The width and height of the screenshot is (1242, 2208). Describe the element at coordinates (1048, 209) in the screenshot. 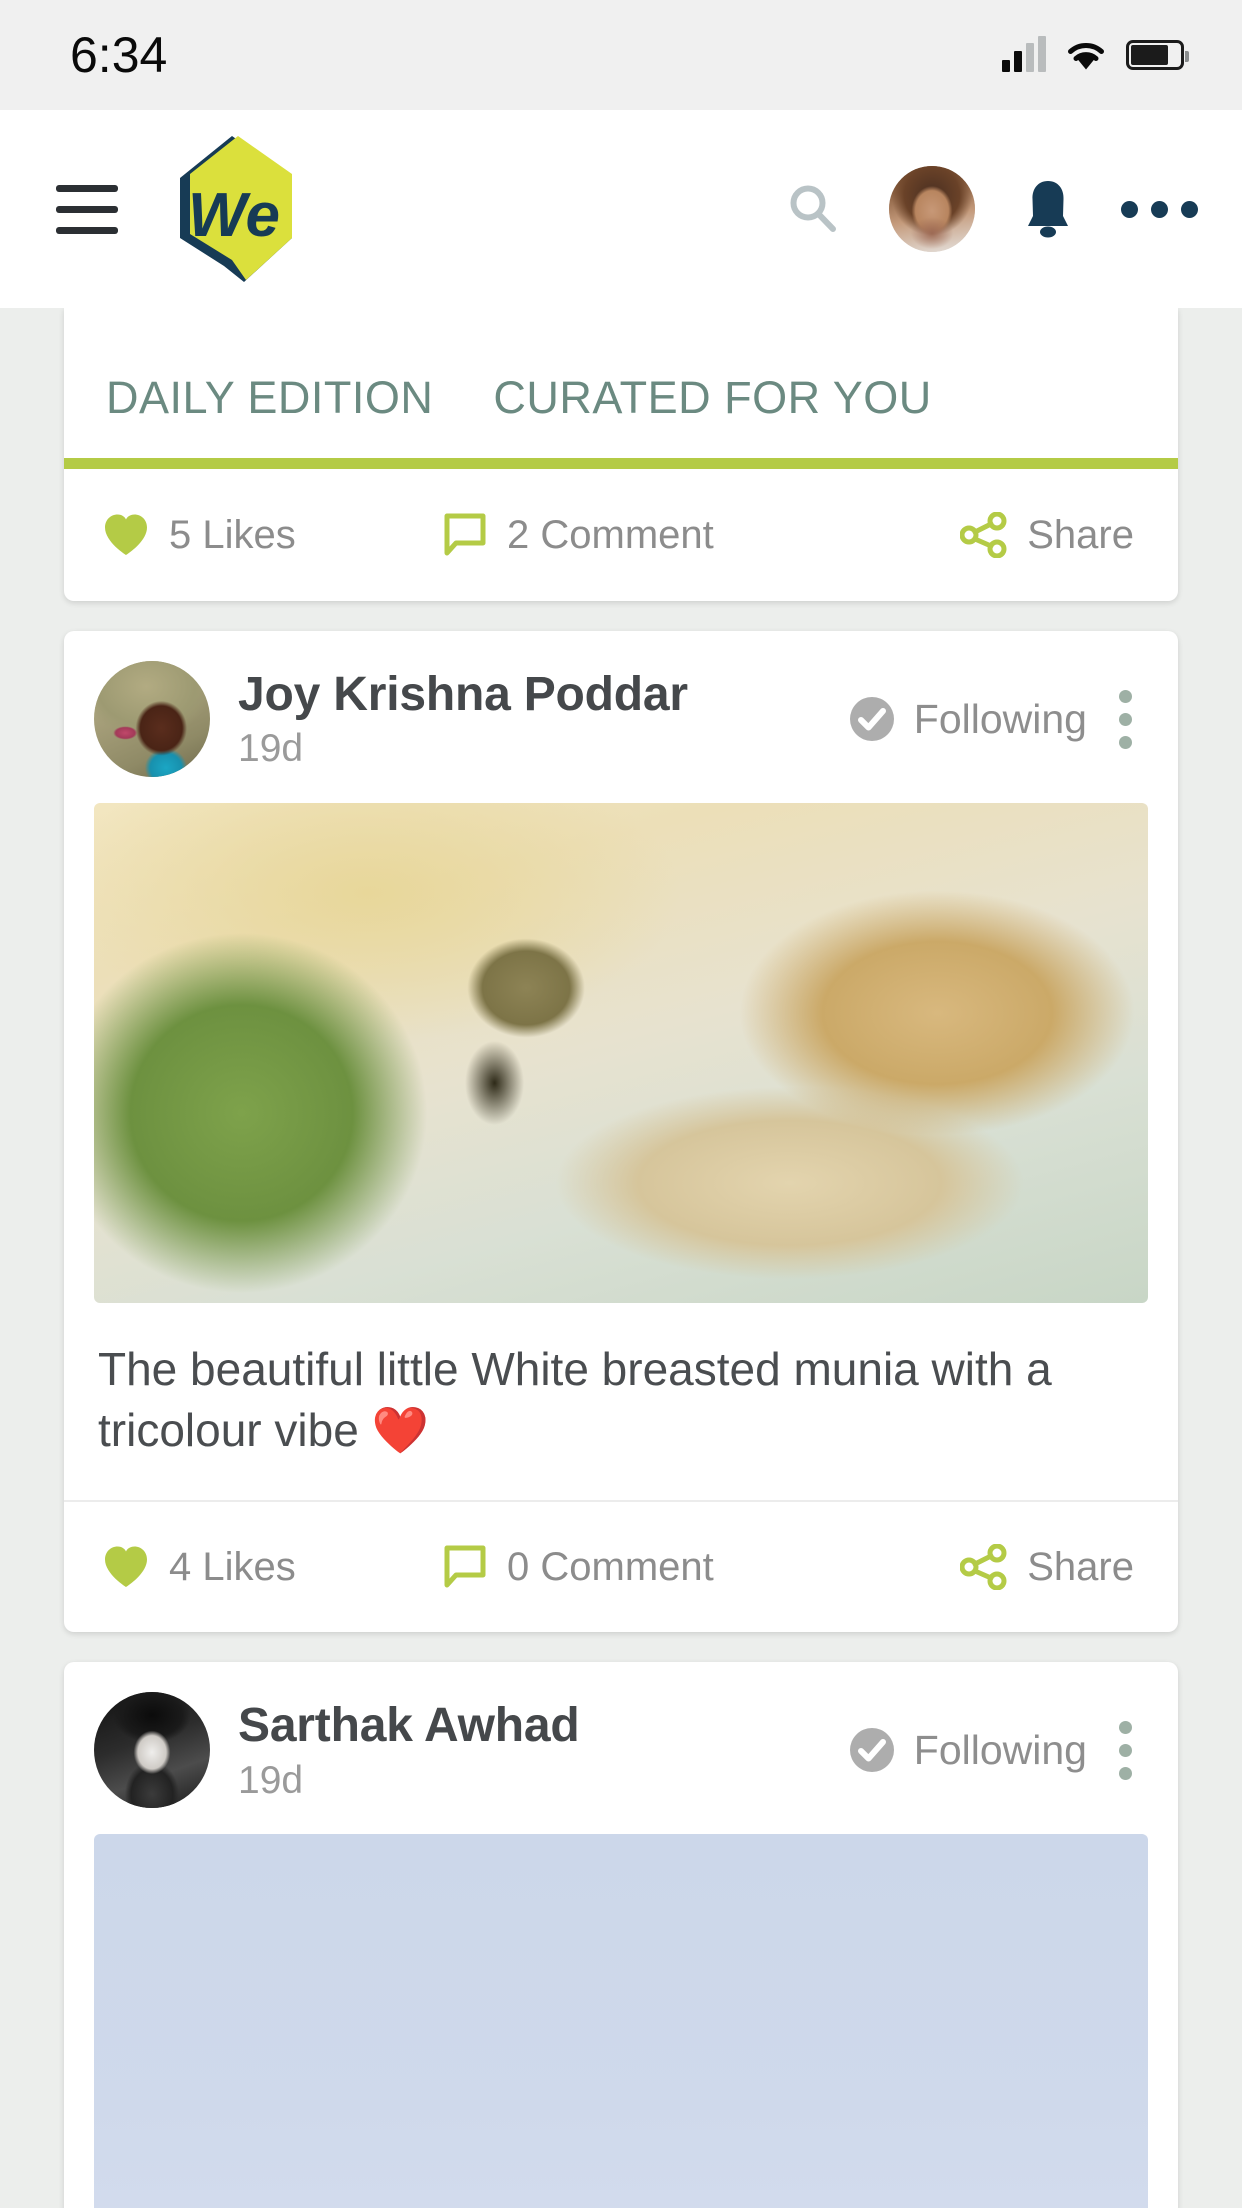

I see `bell-icon` at that location.